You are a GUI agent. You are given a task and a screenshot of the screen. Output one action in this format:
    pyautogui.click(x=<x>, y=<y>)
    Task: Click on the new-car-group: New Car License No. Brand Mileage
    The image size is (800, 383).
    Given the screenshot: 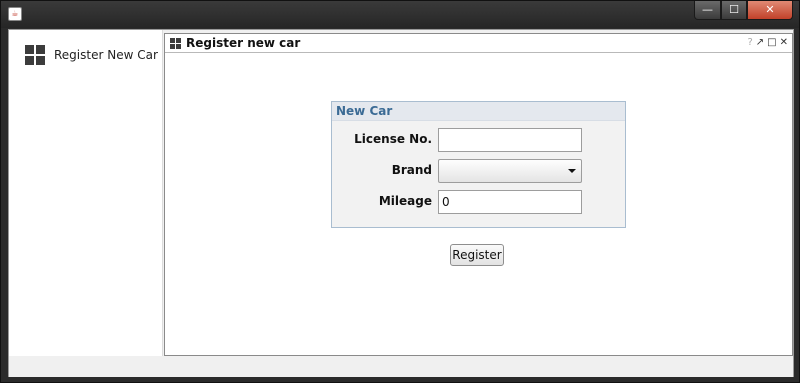 What is the action you would take?
    pyautogui.click(x=478, y=164)
    